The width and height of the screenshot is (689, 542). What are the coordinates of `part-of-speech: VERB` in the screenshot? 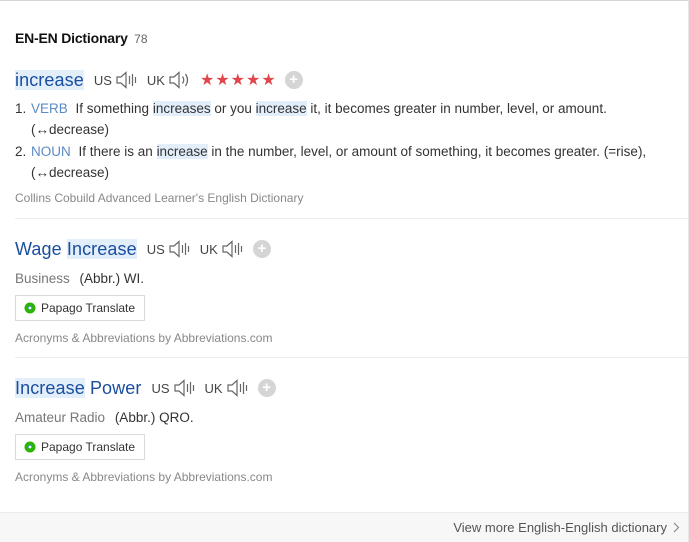 It's located at (49, 108).